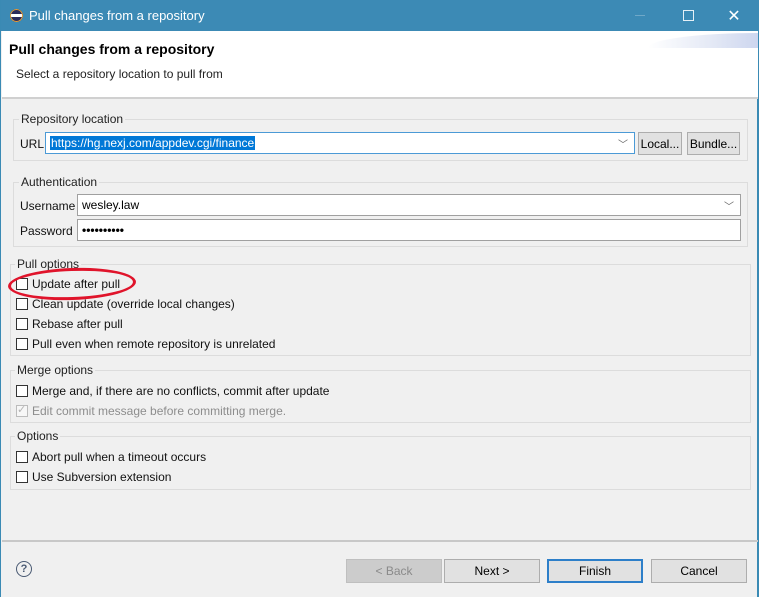  I want to click on minimize-button, so click(640, 15).